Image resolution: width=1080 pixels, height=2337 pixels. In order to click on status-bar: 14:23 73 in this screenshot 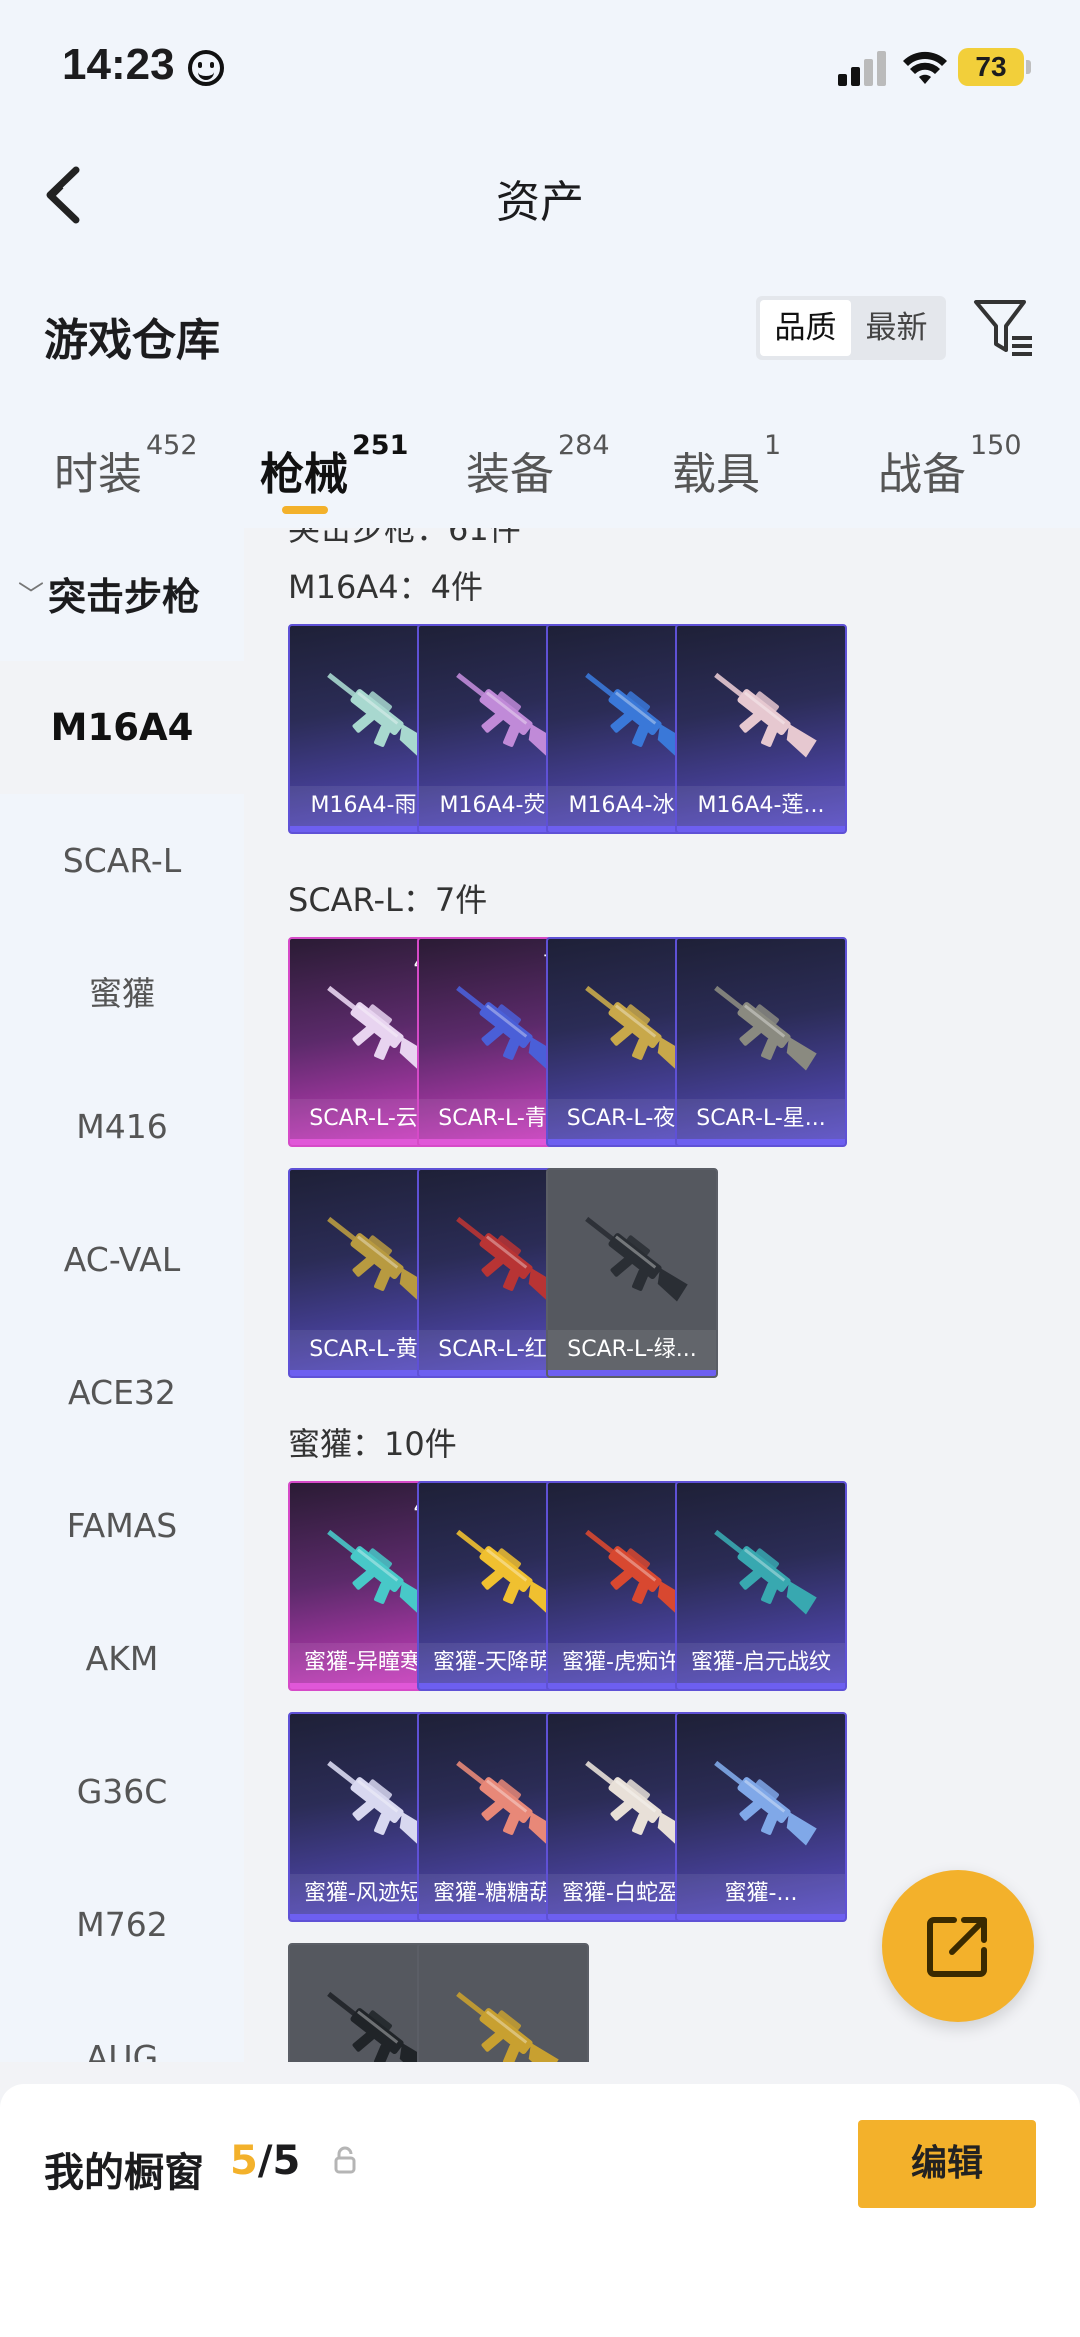, I will do `click(540, 65)`.